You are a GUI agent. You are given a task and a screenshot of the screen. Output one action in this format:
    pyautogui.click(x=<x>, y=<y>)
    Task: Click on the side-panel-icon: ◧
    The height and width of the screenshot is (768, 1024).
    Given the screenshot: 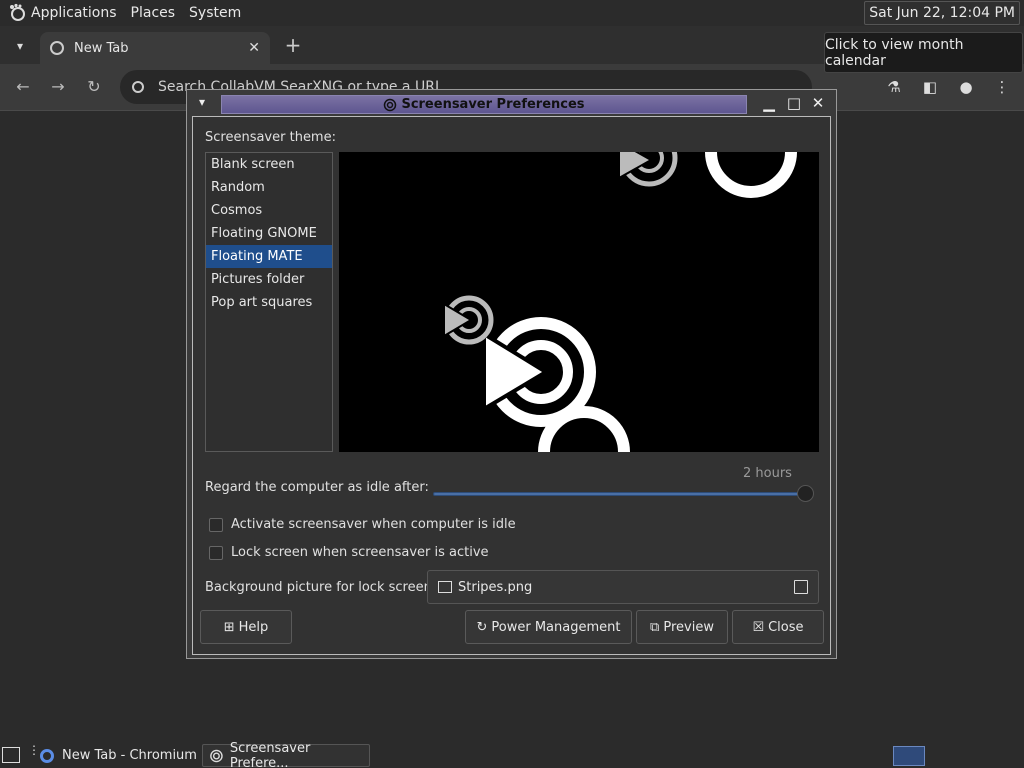 What is the action you would take?
    pyautogui.click(x=930, y=87)
    